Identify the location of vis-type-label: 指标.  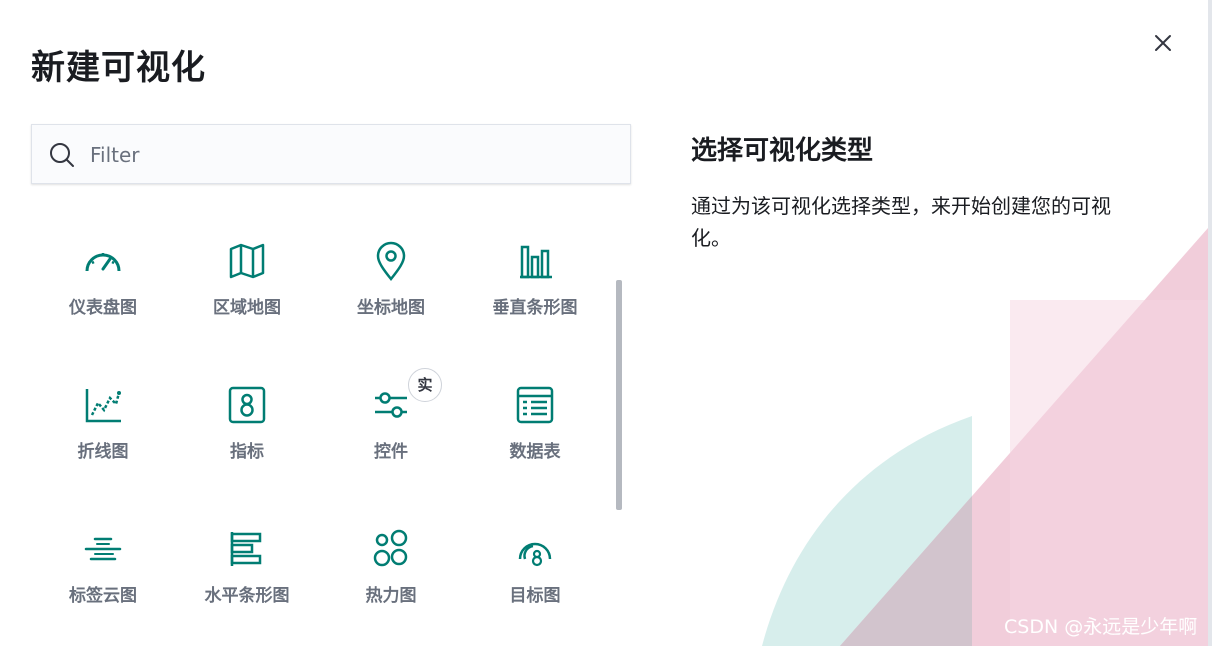
(247, 452).